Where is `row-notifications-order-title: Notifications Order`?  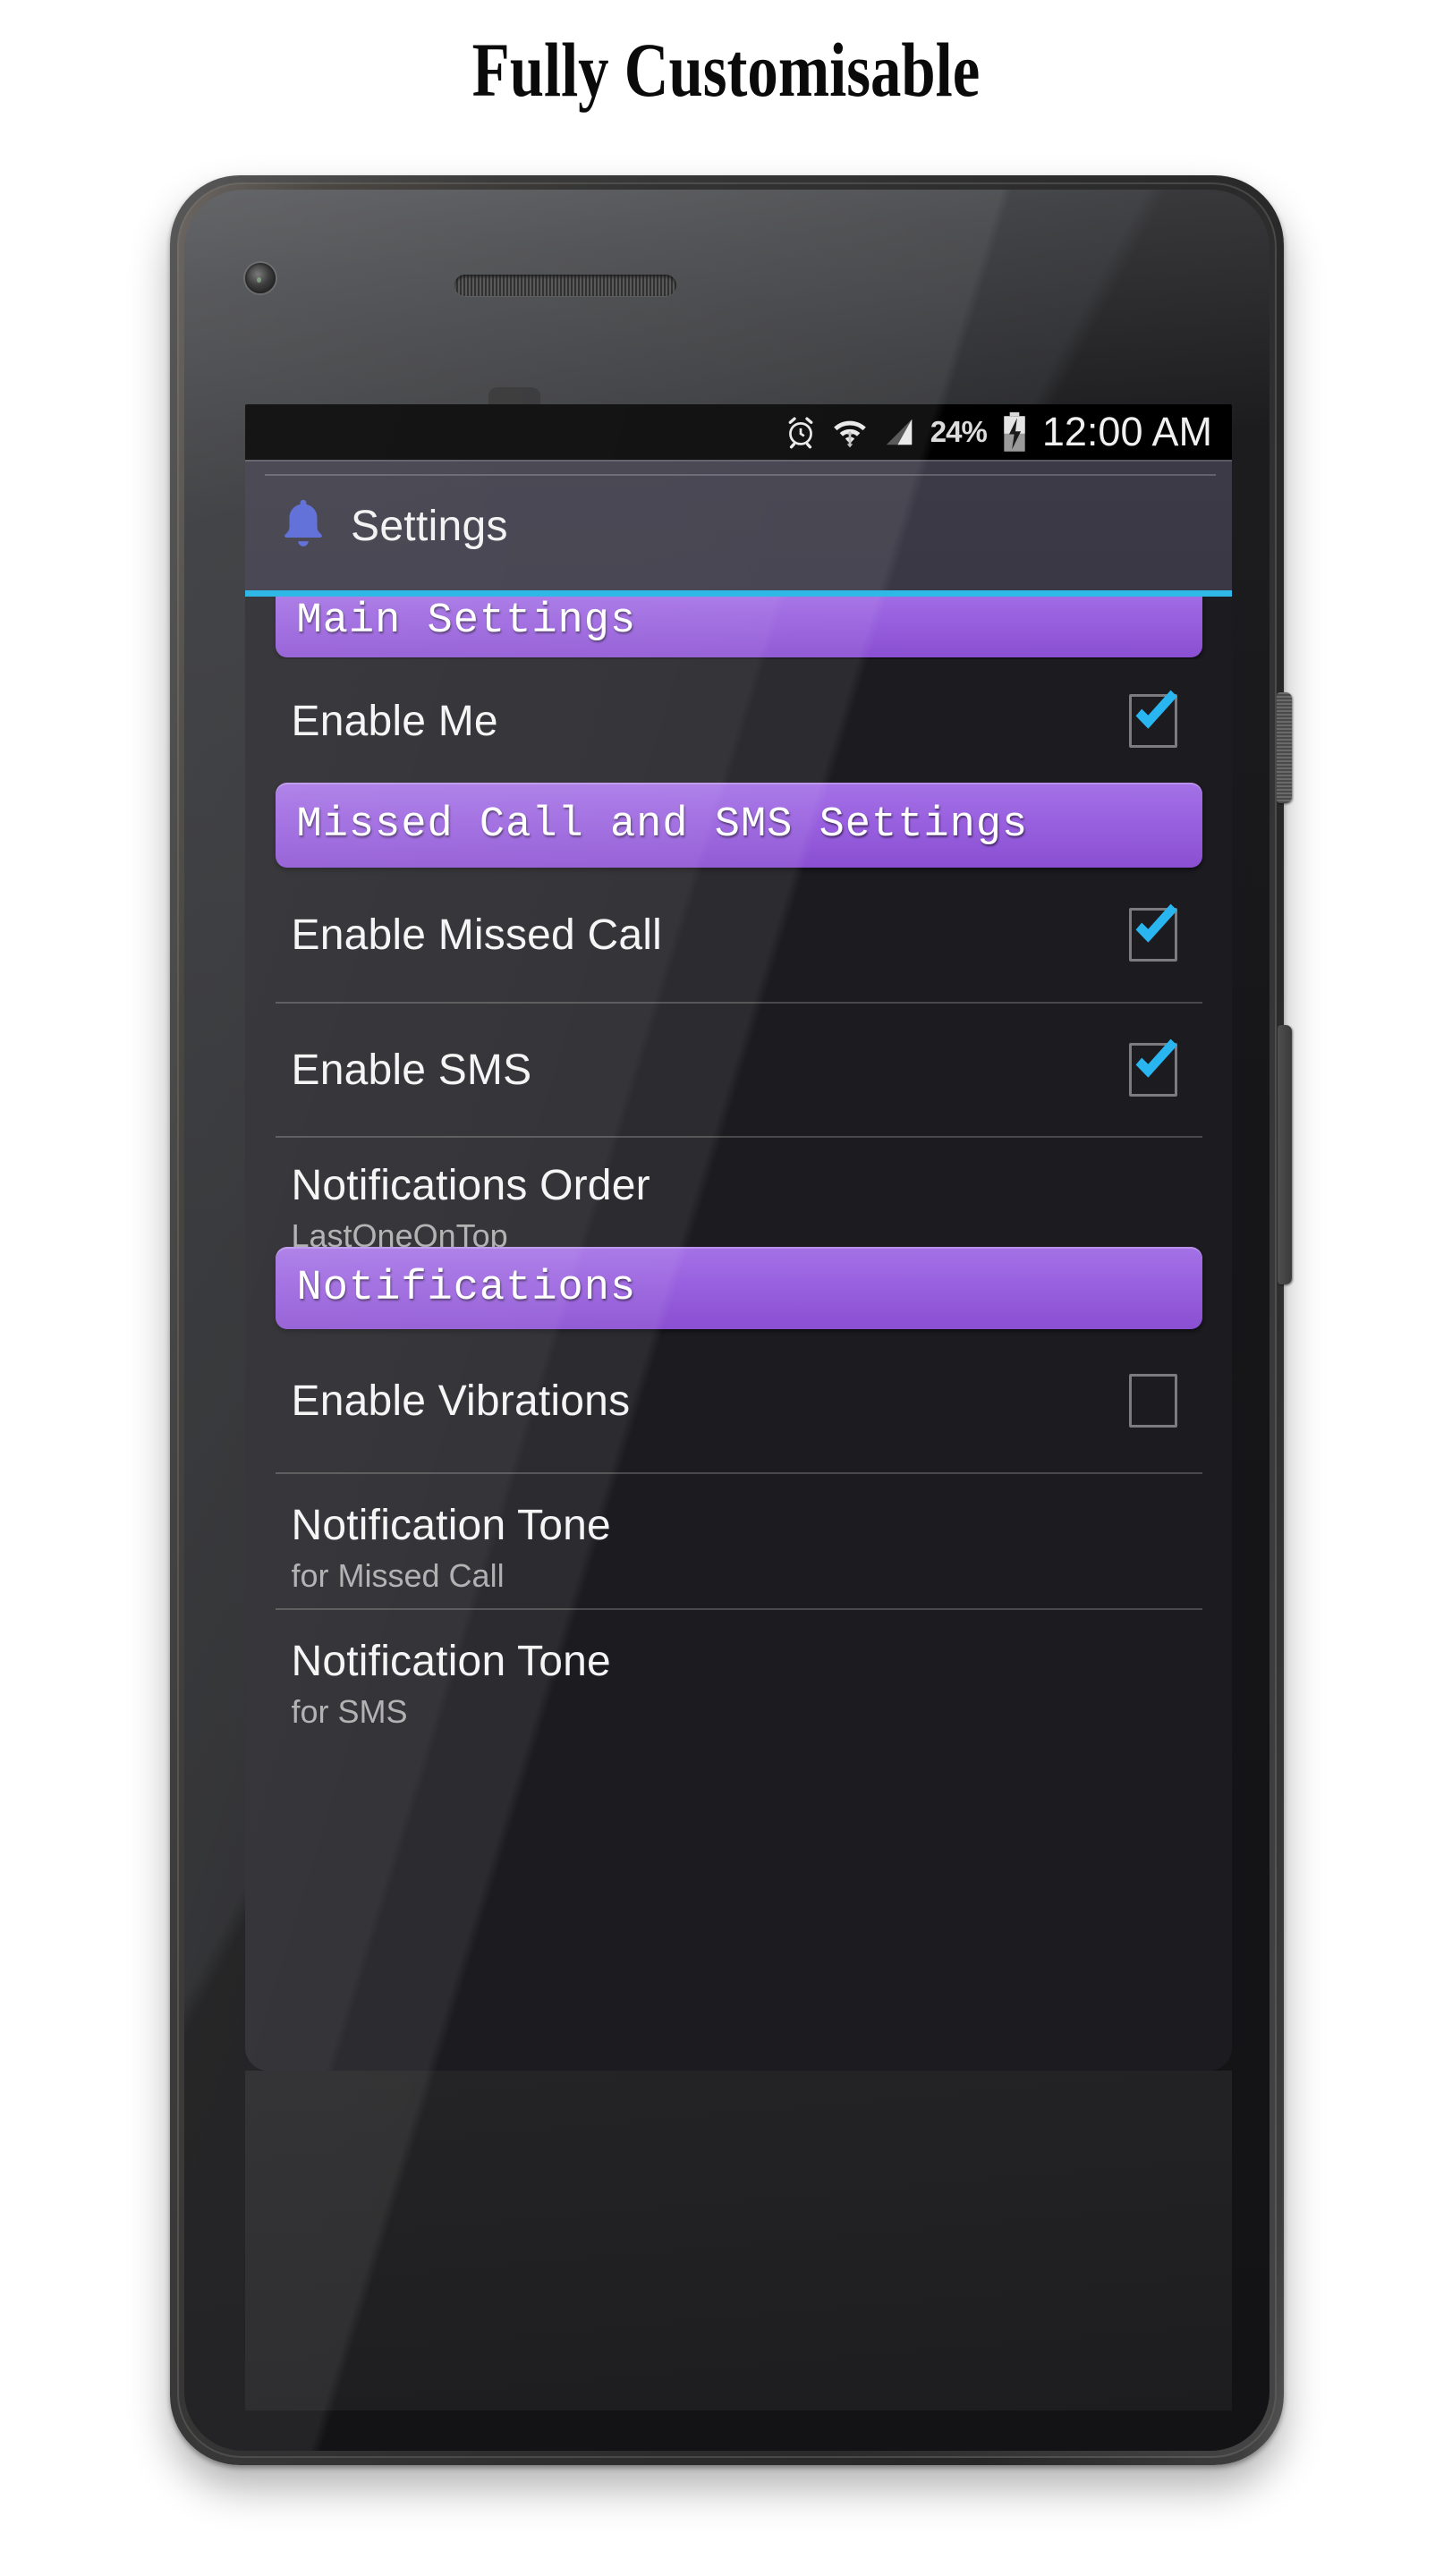
row-notifications-order-title: Notifications Order is located at coordinates (470, 1185).